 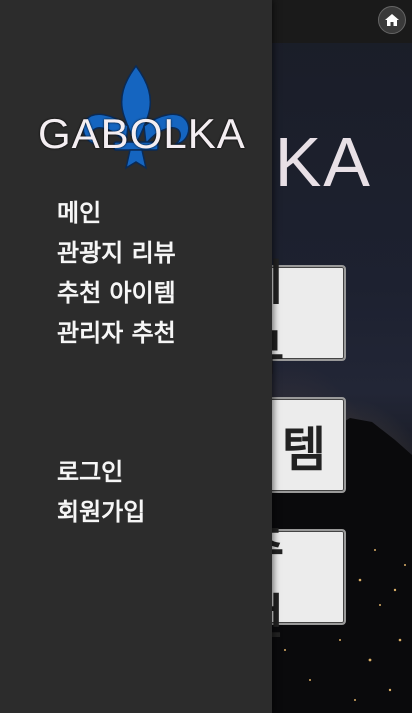 I want to click on app-logo-text: GABOLKA, so click(x=142, y=133).